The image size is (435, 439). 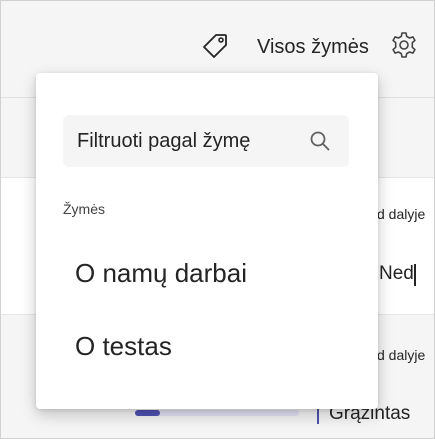 I want to click on divider, so click(x=415, y=275).